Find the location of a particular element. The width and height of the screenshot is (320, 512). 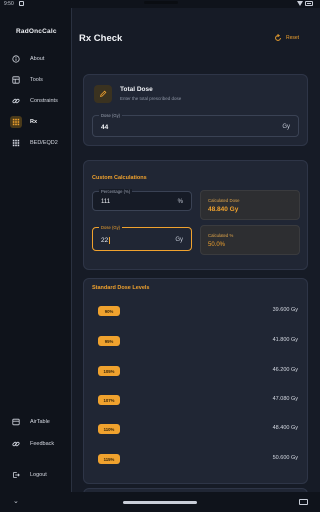

sidebar-item-label: Feedback is located at coordinates (42, 444).